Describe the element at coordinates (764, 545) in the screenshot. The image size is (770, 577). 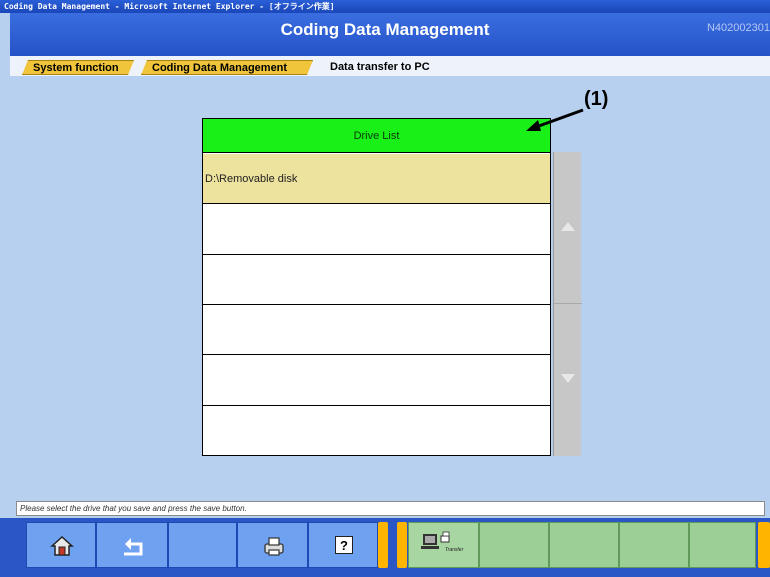
I see `toolbar-divider-end` at that location.